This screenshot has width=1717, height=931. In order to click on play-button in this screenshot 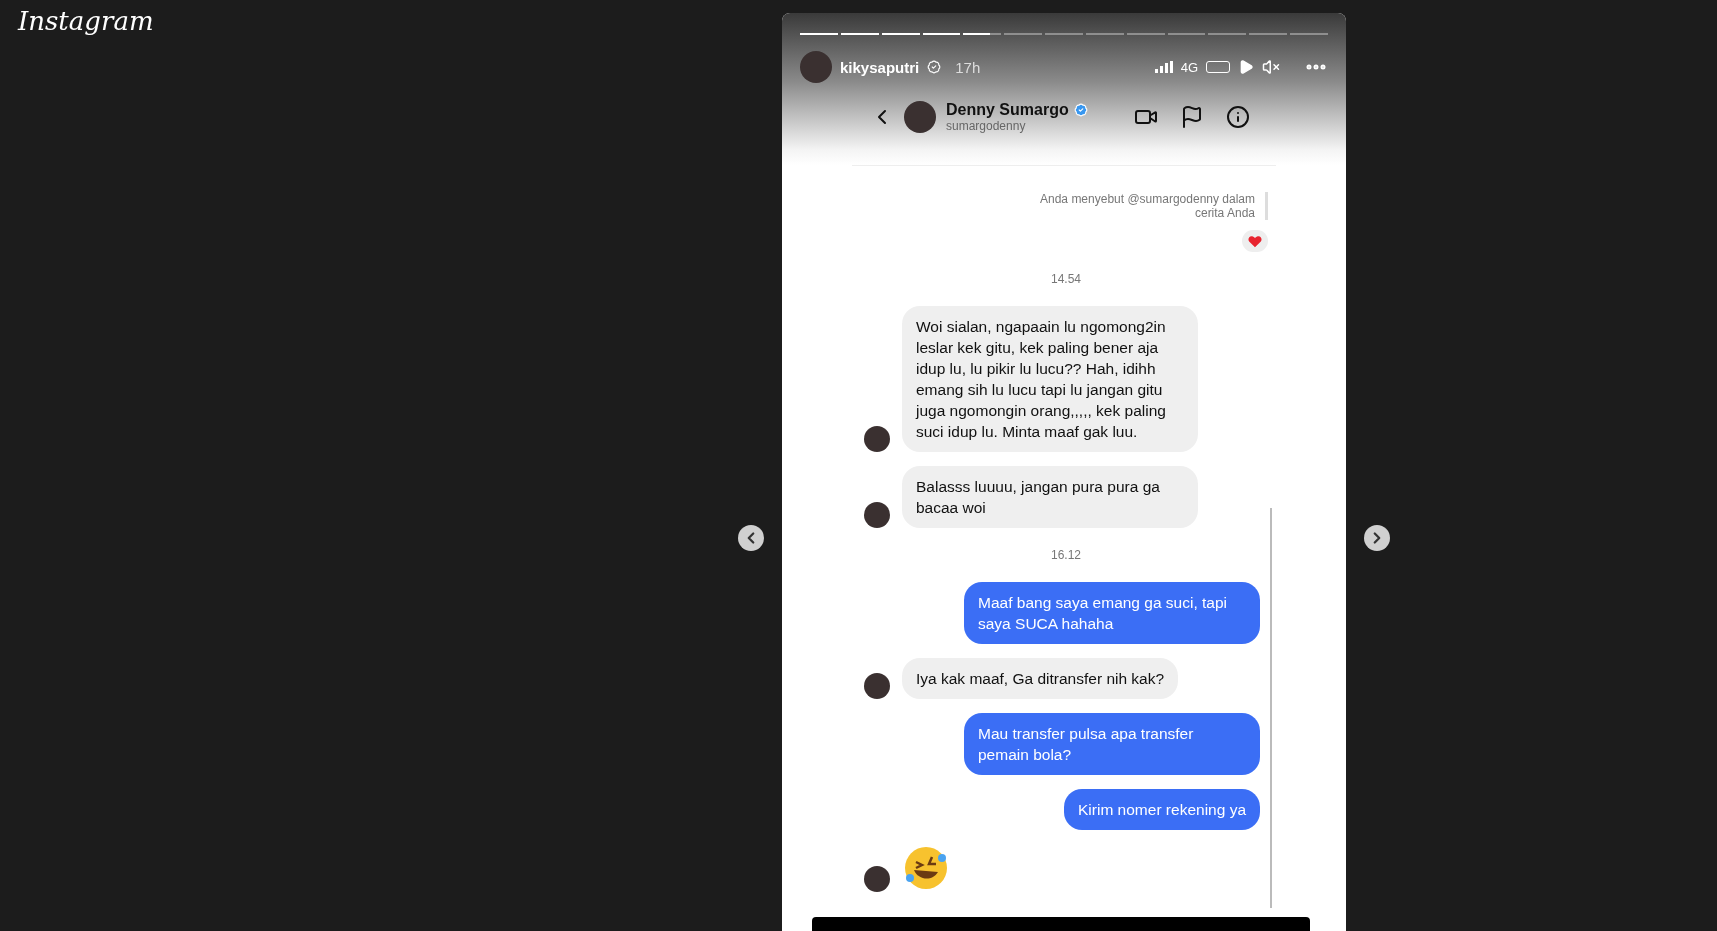, I will do `click(1246, 67)`.